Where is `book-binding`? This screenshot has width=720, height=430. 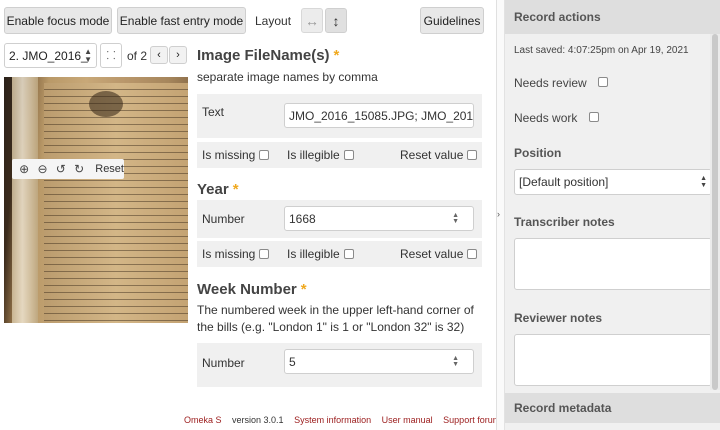
book-binding is located at coordinates (25, 200).